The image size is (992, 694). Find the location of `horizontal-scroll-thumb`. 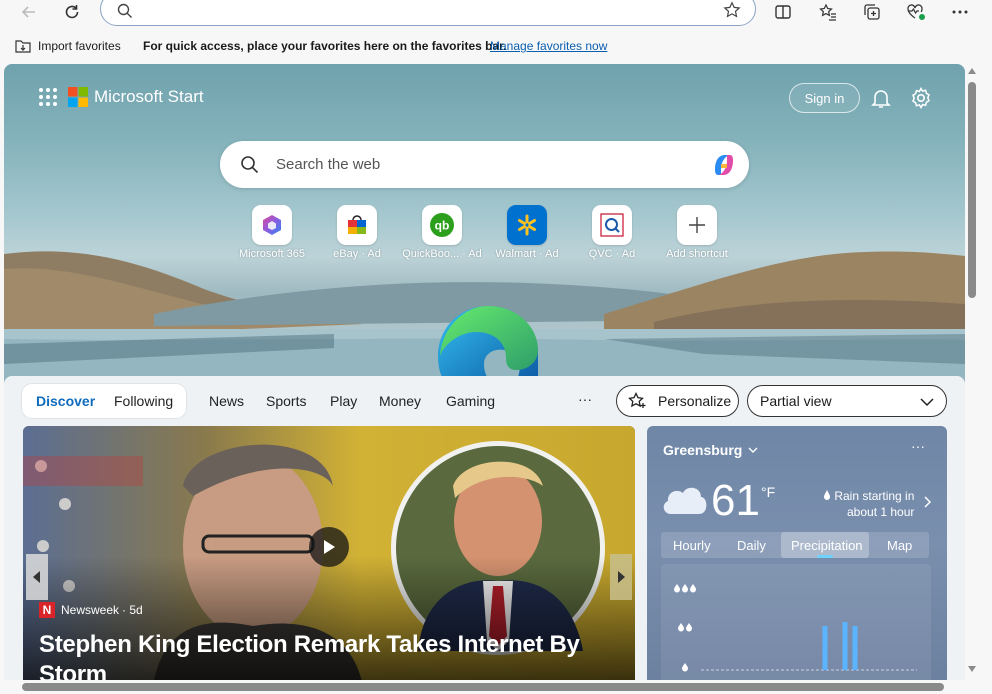

horizontal-scroll-thumb is located at coordinates (483, 687).